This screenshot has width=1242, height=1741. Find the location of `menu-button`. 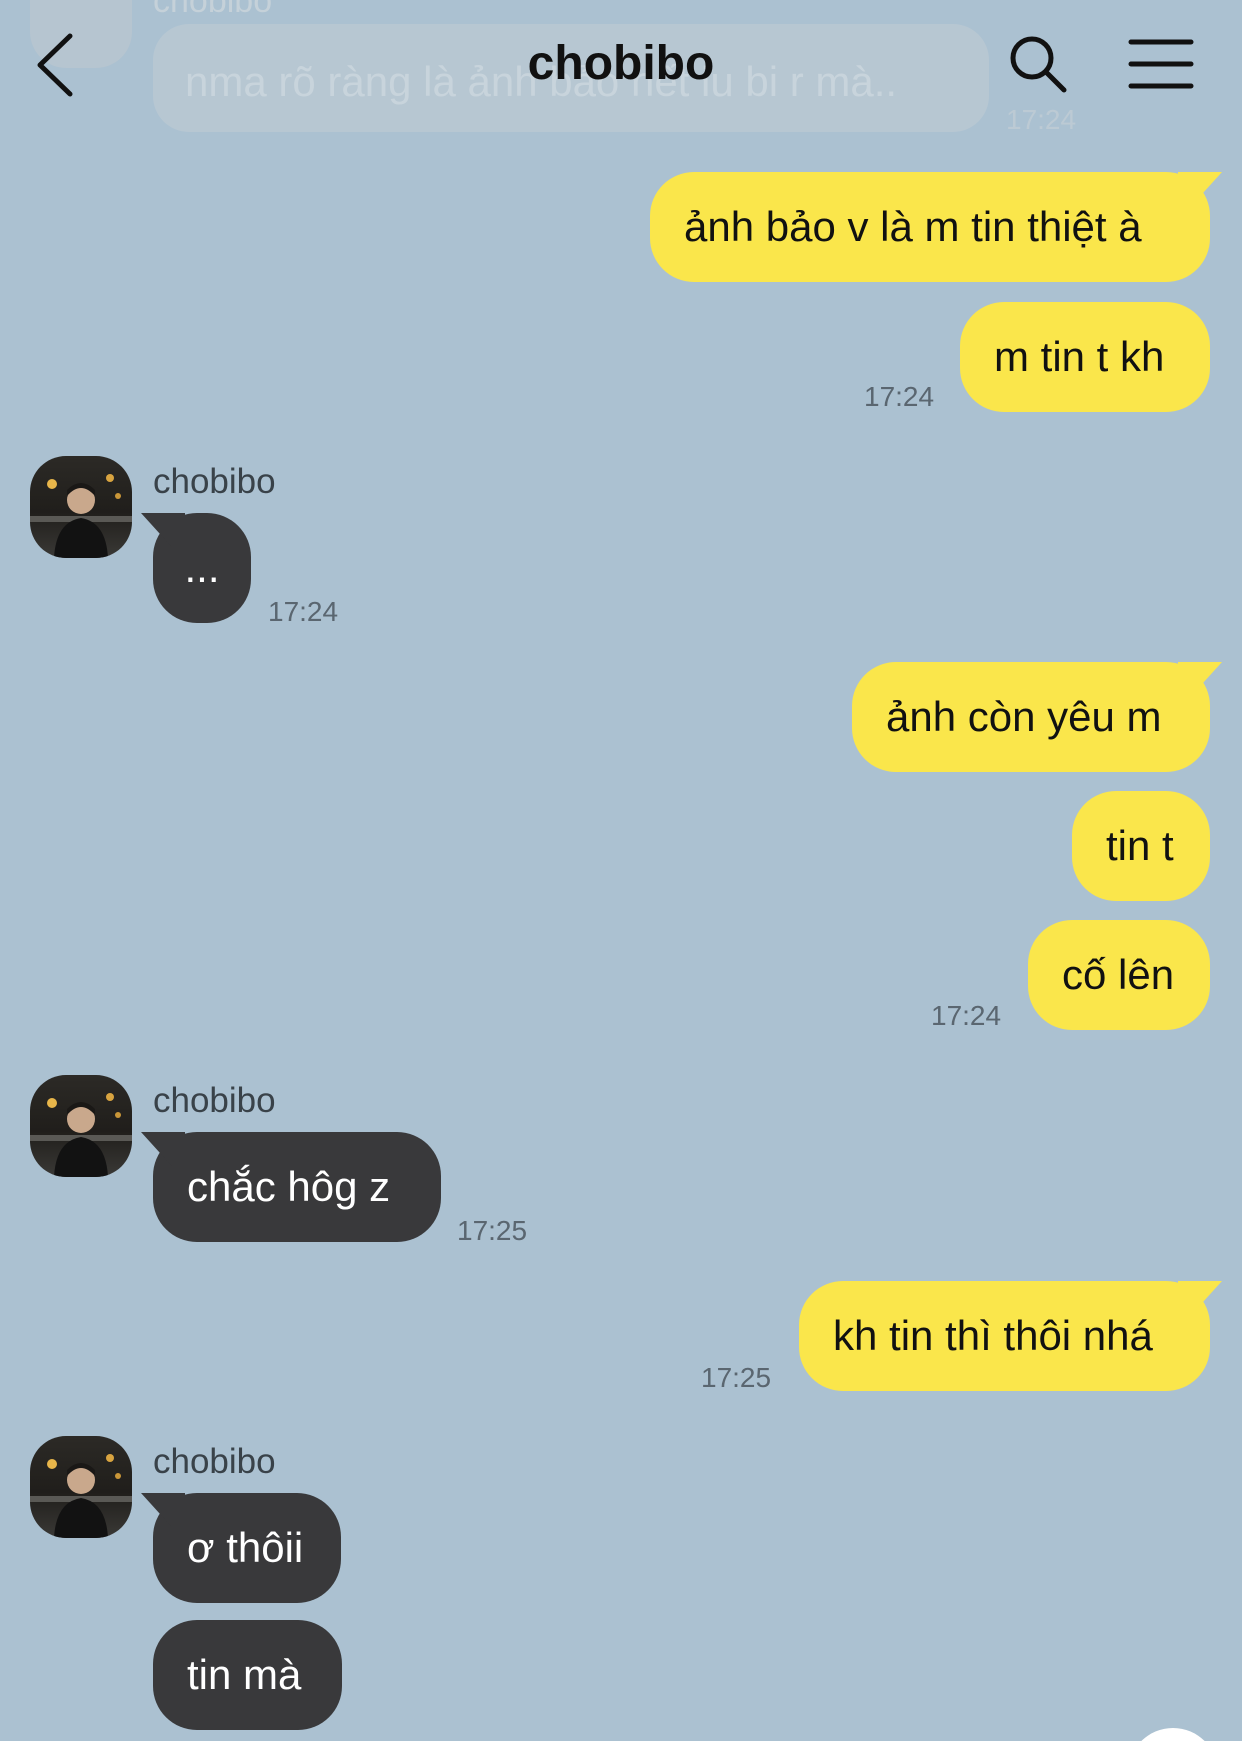

menu-button is located at coordinates (1161, 64).